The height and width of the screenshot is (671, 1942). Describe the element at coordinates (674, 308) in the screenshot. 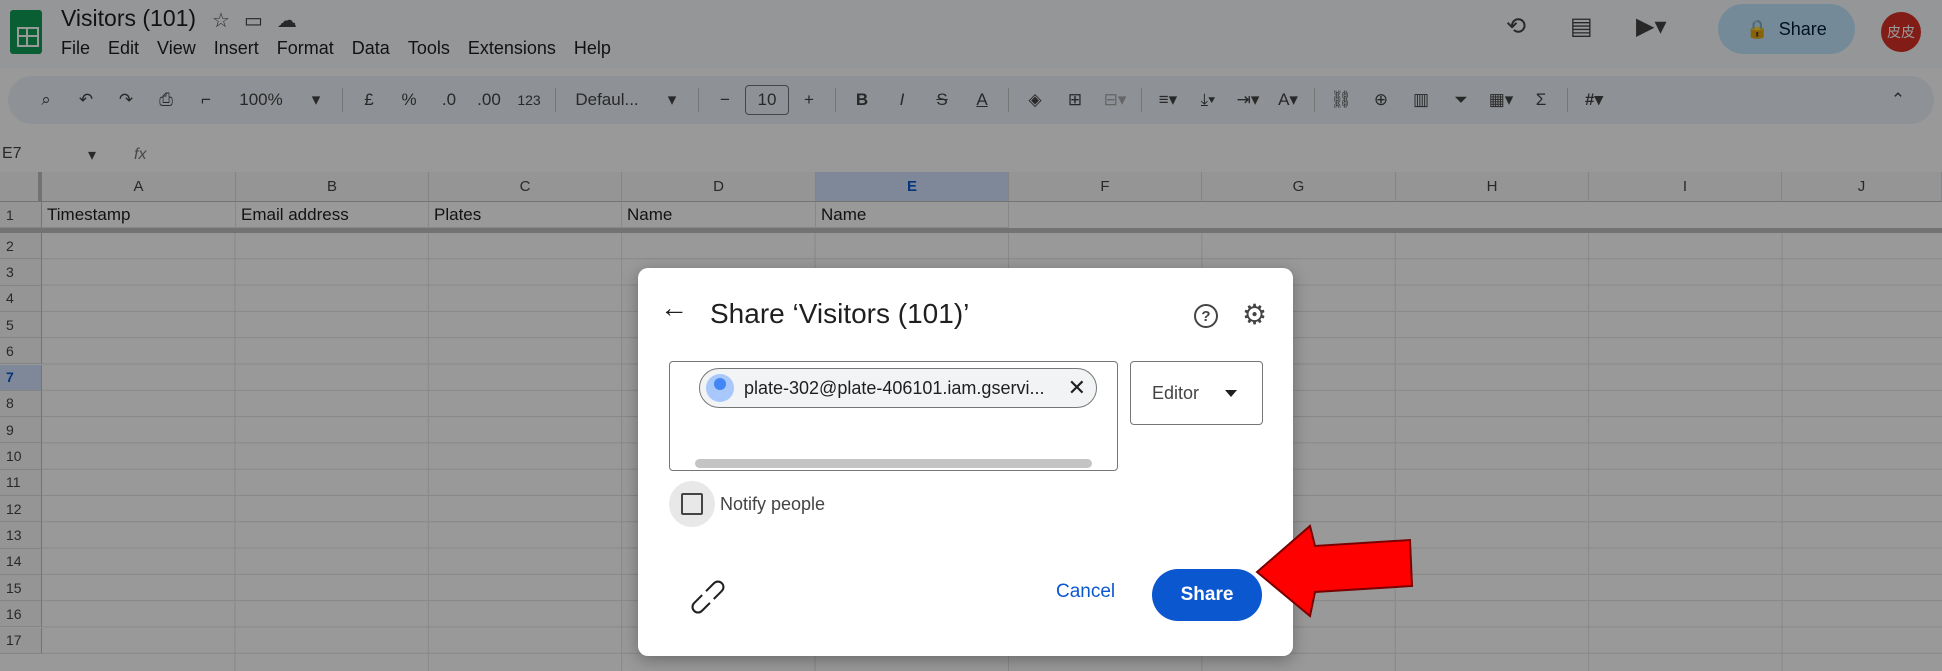

I see `back-arrow-icon: ←` at that location.